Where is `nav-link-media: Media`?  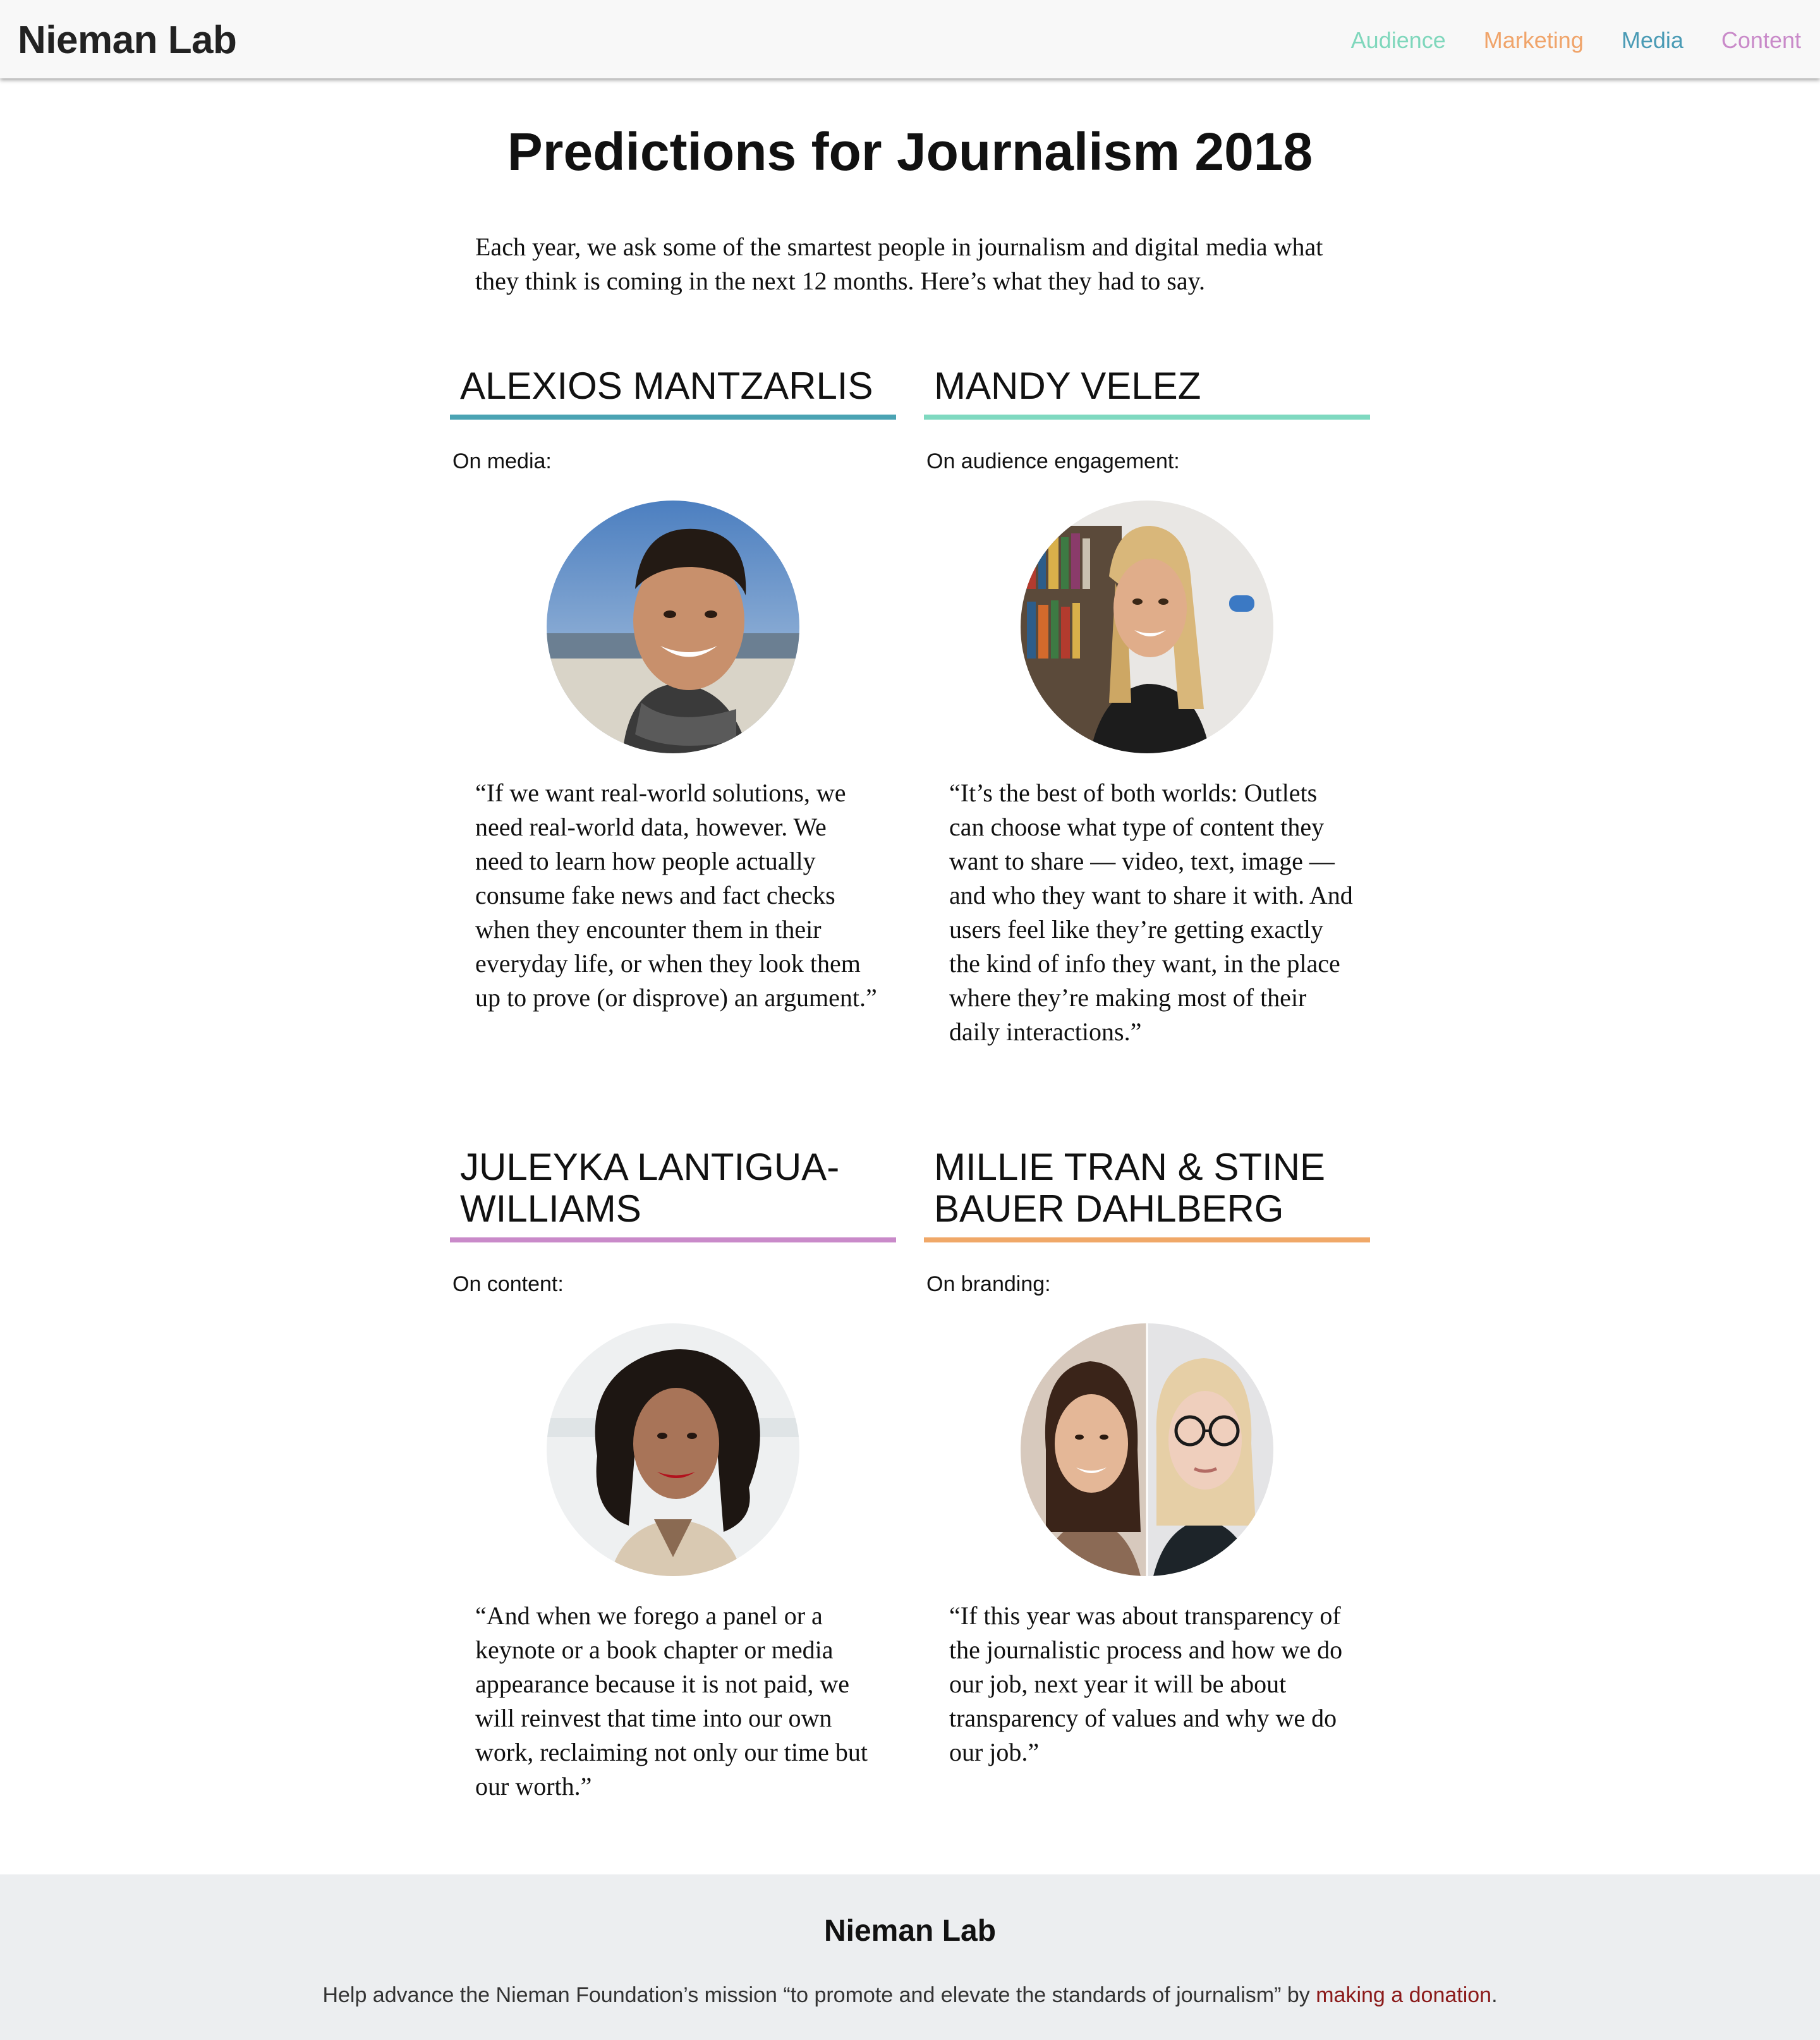 nav-link-media: Media is located at coordinates (1653, 40).